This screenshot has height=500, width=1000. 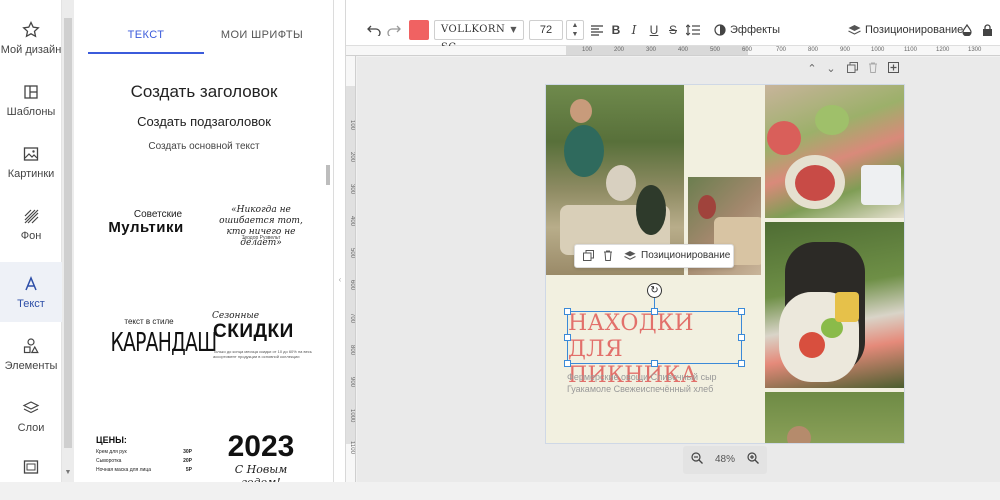 What do you see at coordinates (352, 253) in the screenshot?
I see `ruler-tick: 500` at bounding box center [352, 253].